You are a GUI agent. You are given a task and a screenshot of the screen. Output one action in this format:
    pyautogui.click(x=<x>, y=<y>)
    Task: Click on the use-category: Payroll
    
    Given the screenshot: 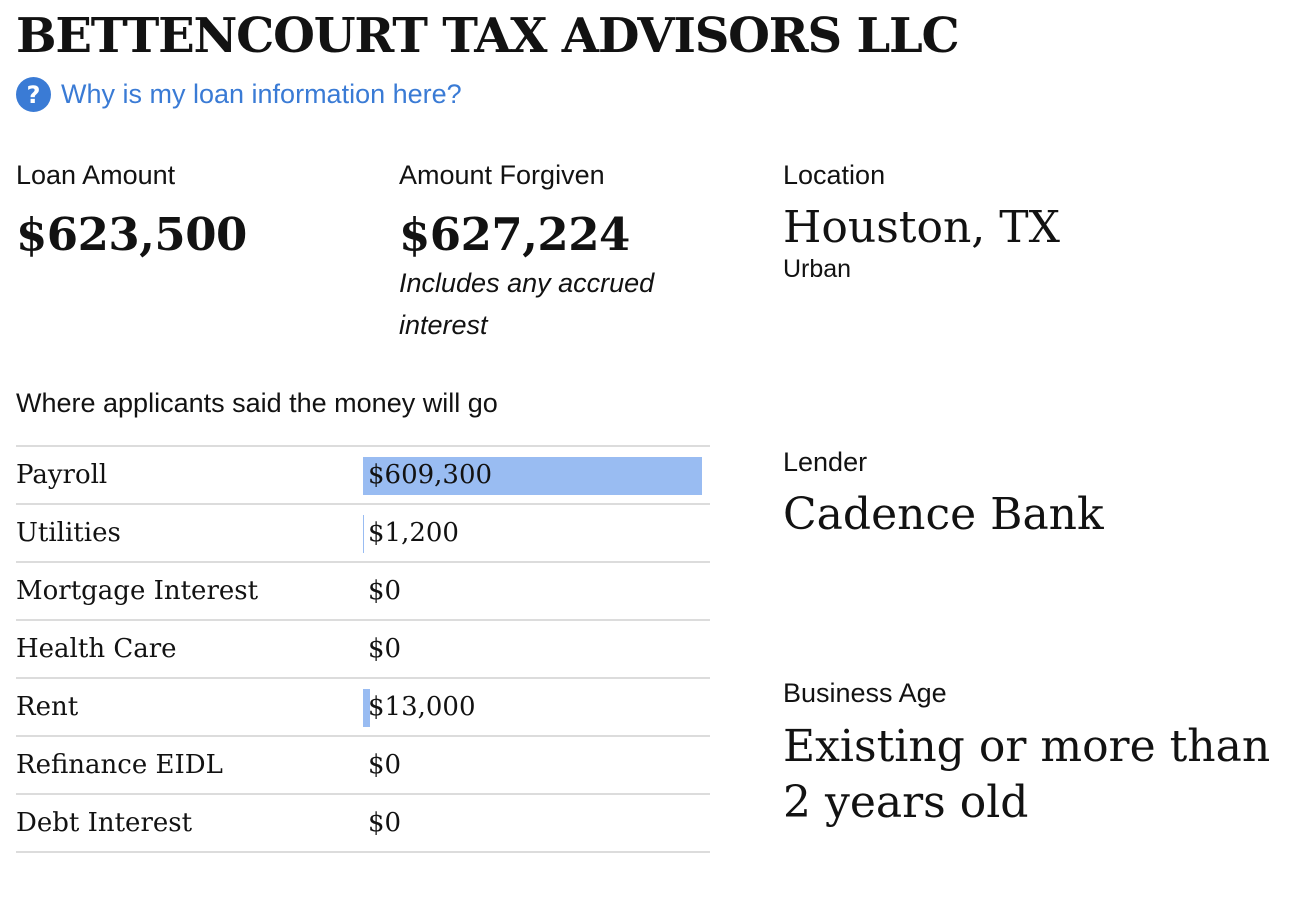 What is the action you would take?
    pyautogui.click(x=189, y=474)
    